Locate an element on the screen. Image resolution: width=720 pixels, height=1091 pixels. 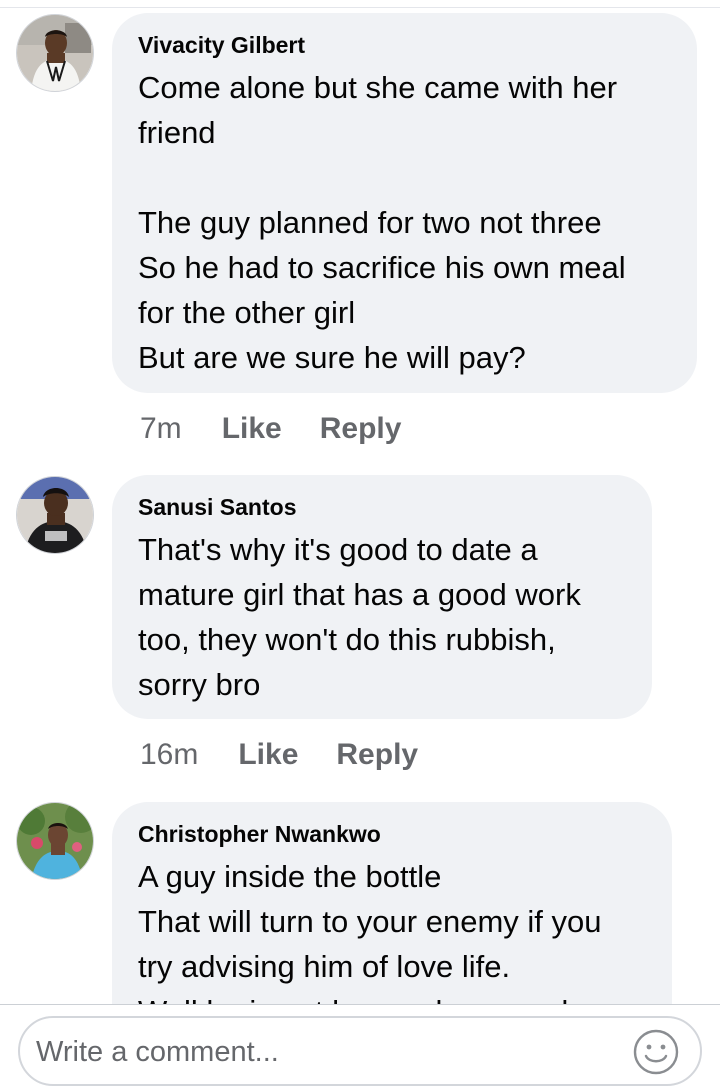
comment-box is located at coordinates (360, 1051).